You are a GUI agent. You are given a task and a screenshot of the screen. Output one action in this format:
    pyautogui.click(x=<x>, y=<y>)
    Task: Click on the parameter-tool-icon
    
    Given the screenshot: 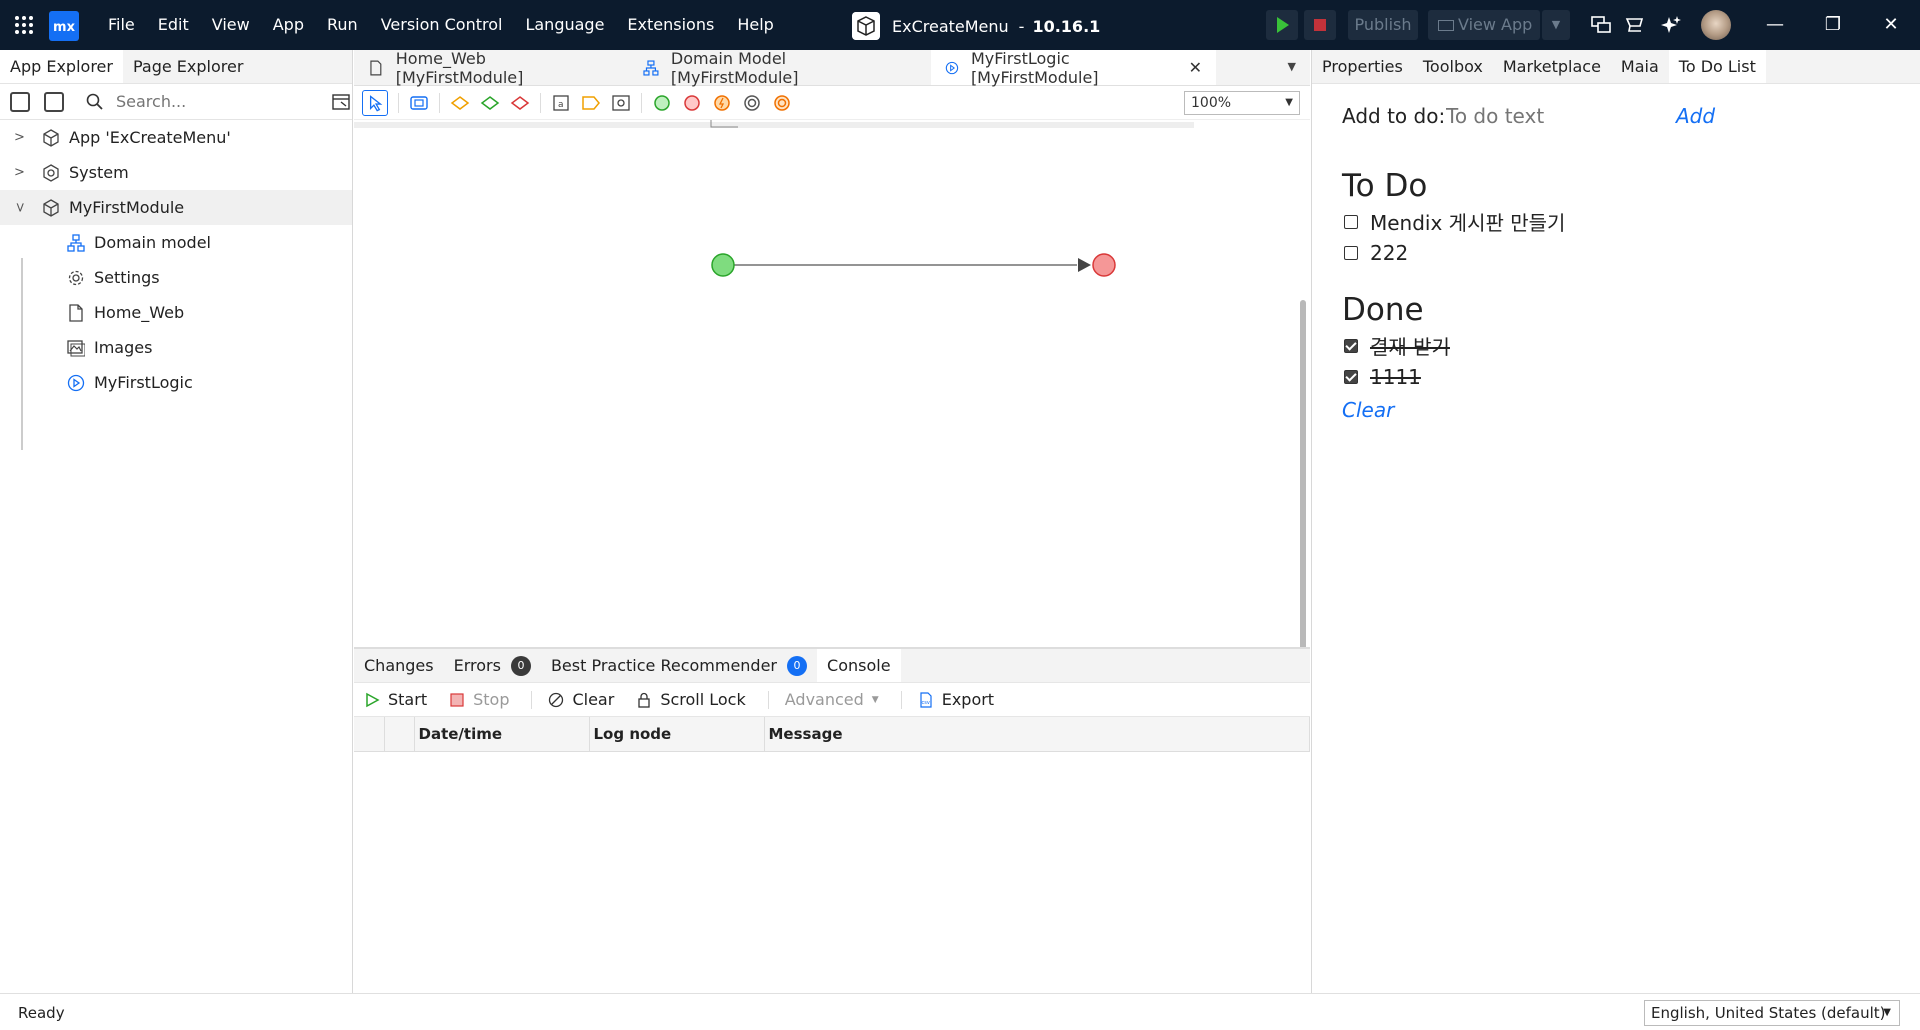 What is the action you would take?
    pyautogui.click(x=621, y=103)
    